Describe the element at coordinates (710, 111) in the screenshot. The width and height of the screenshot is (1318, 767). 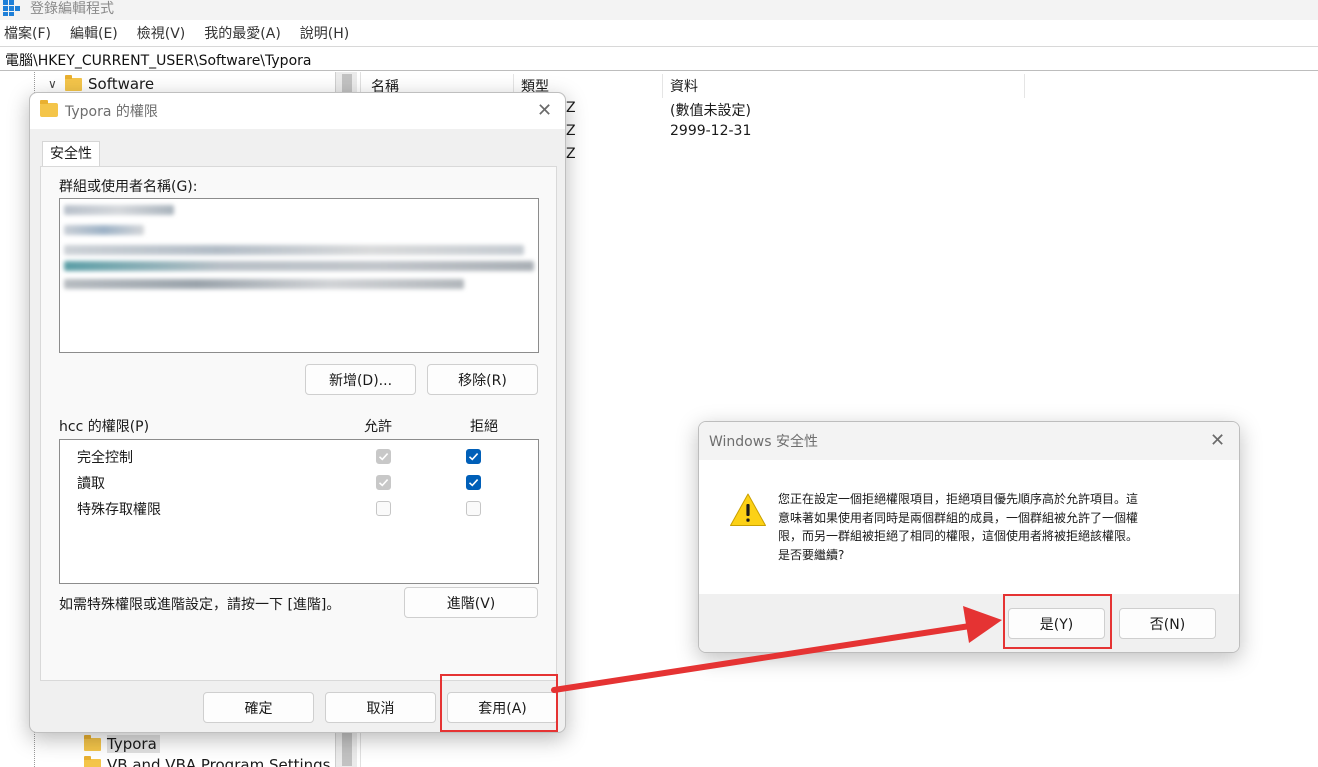
I see `value-data-cell: (數值未設定)` at that location.